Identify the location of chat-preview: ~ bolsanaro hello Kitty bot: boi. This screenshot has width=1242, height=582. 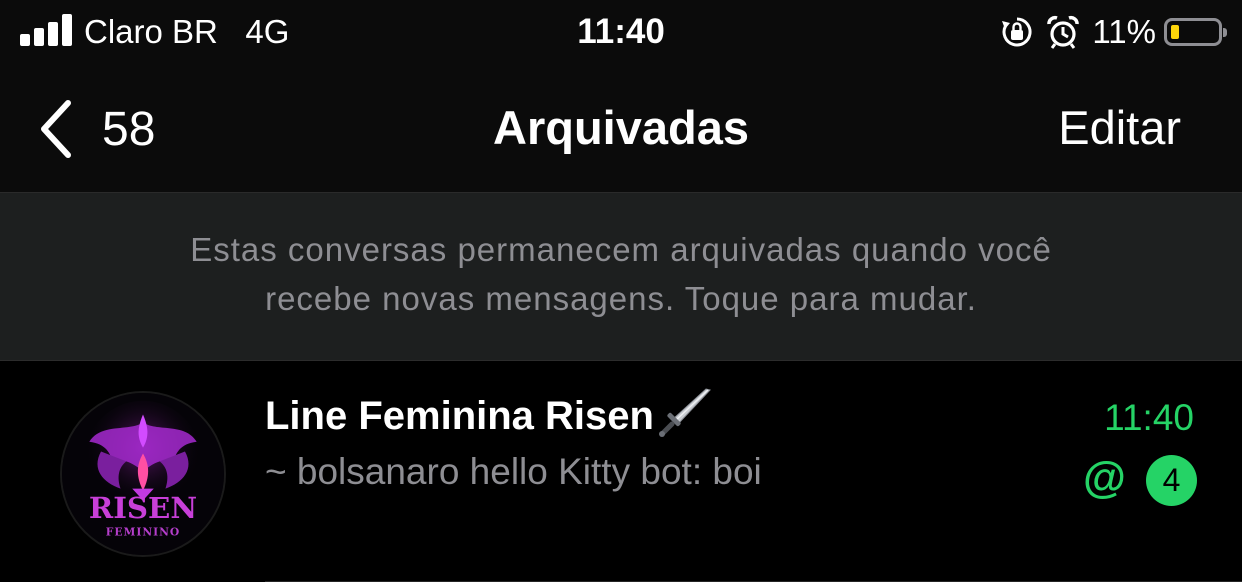
(513, 472).